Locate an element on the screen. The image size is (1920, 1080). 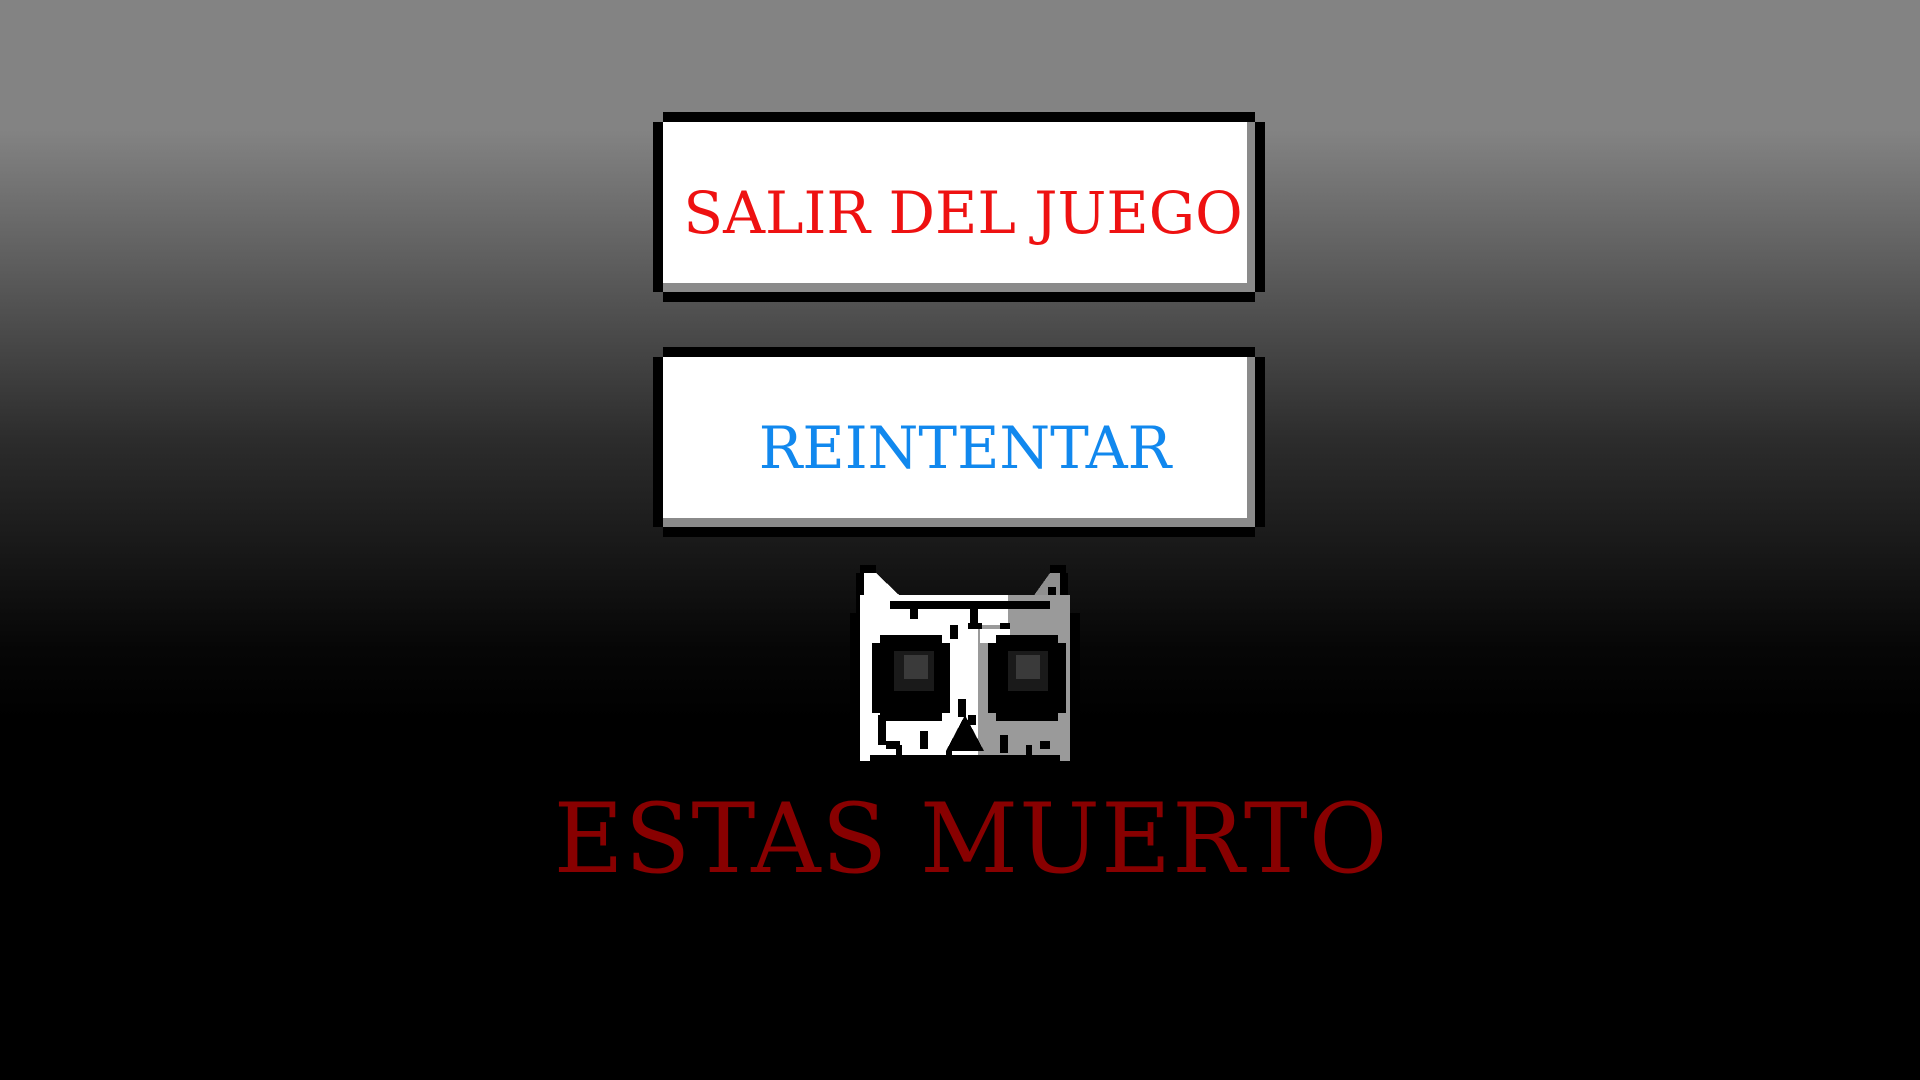
retry-label: REINTENTAR is located at coordinates (965, 448).